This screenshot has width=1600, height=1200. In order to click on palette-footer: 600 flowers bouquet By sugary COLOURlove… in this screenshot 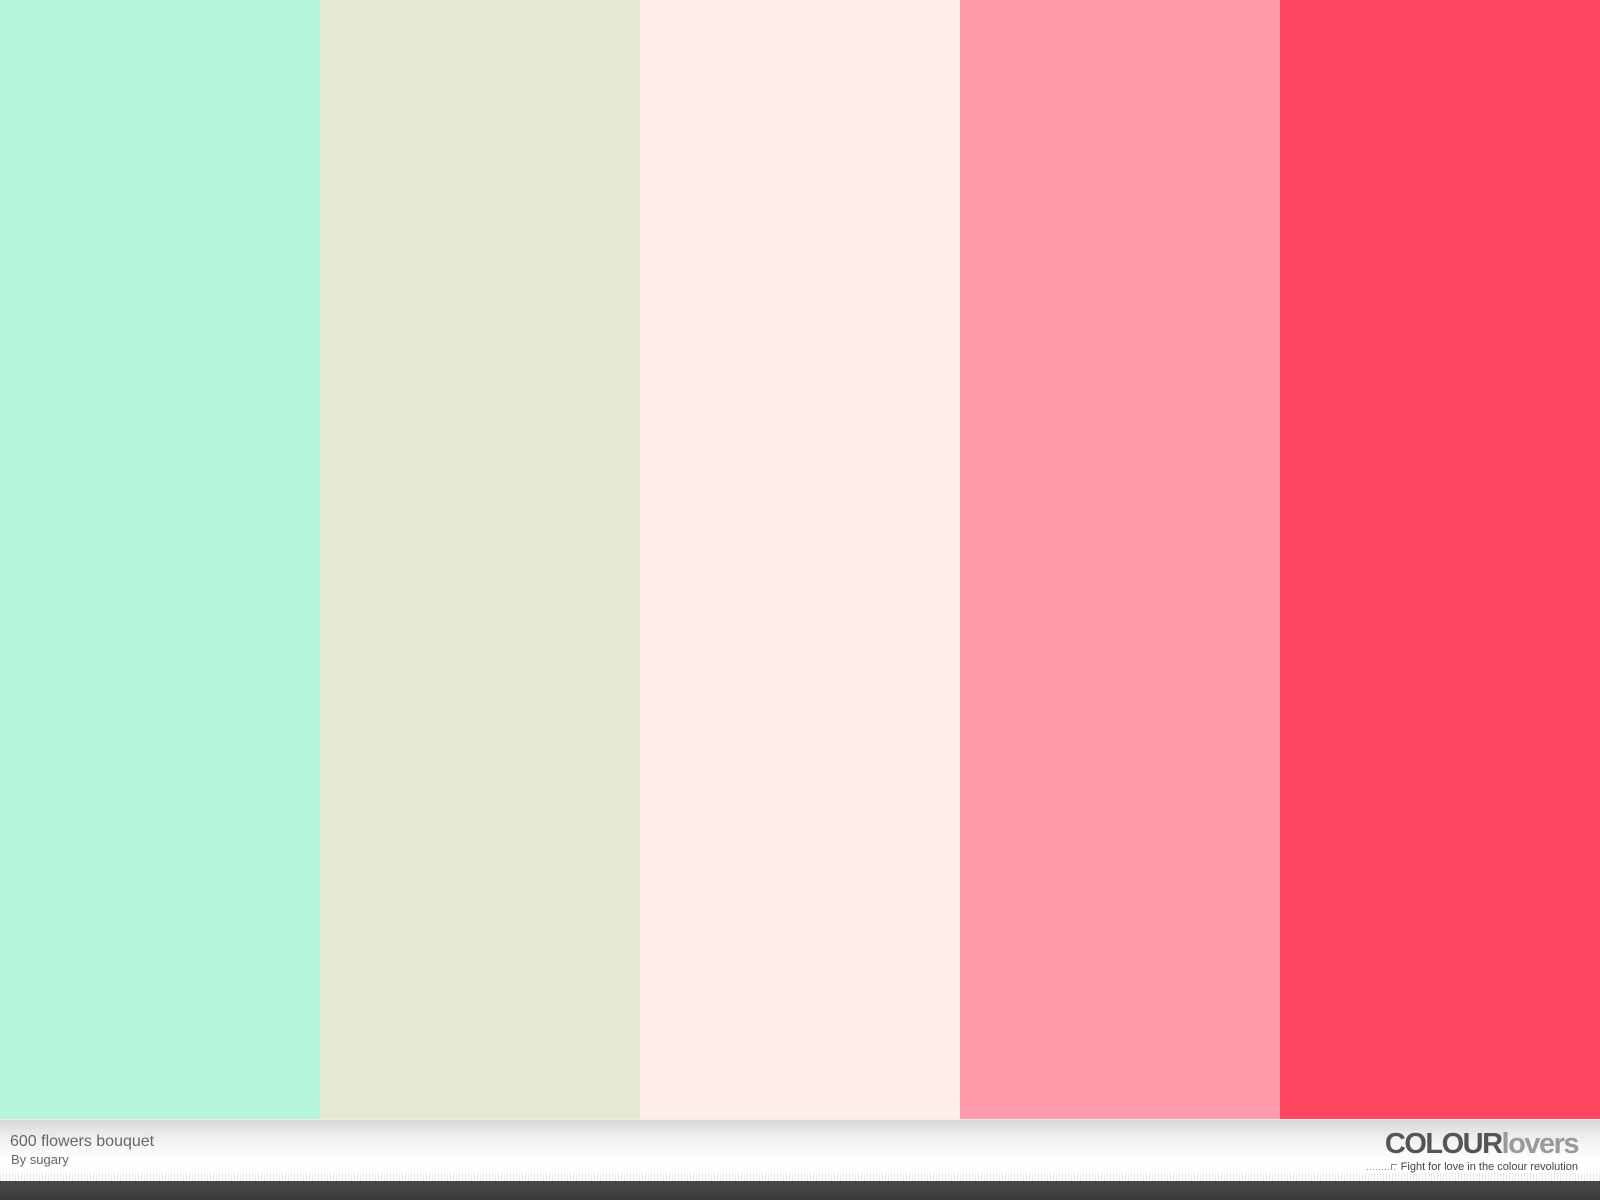, I will do `click(800, 1150)`.